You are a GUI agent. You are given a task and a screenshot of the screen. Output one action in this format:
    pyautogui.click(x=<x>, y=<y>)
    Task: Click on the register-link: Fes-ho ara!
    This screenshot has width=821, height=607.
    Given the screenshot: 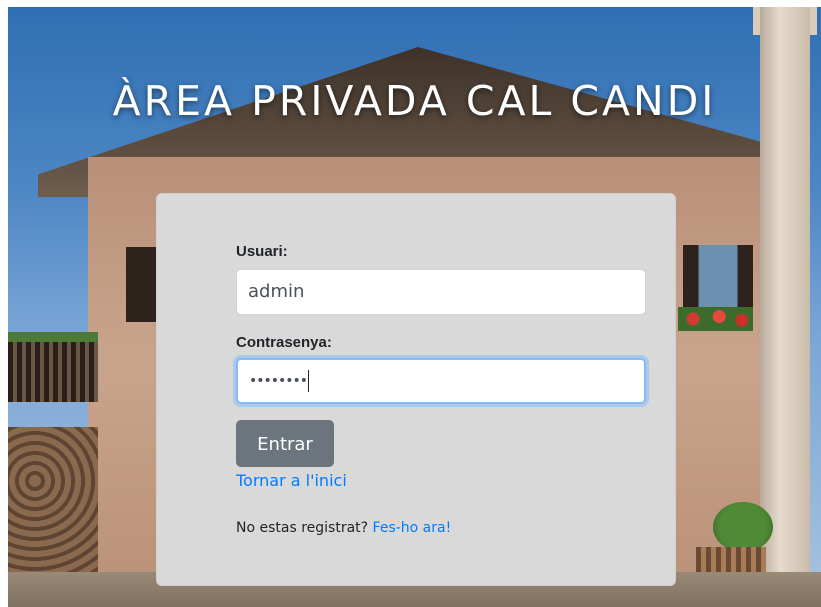 What is the action you would take?
    pyautogui.click(x=412, y=528)
    